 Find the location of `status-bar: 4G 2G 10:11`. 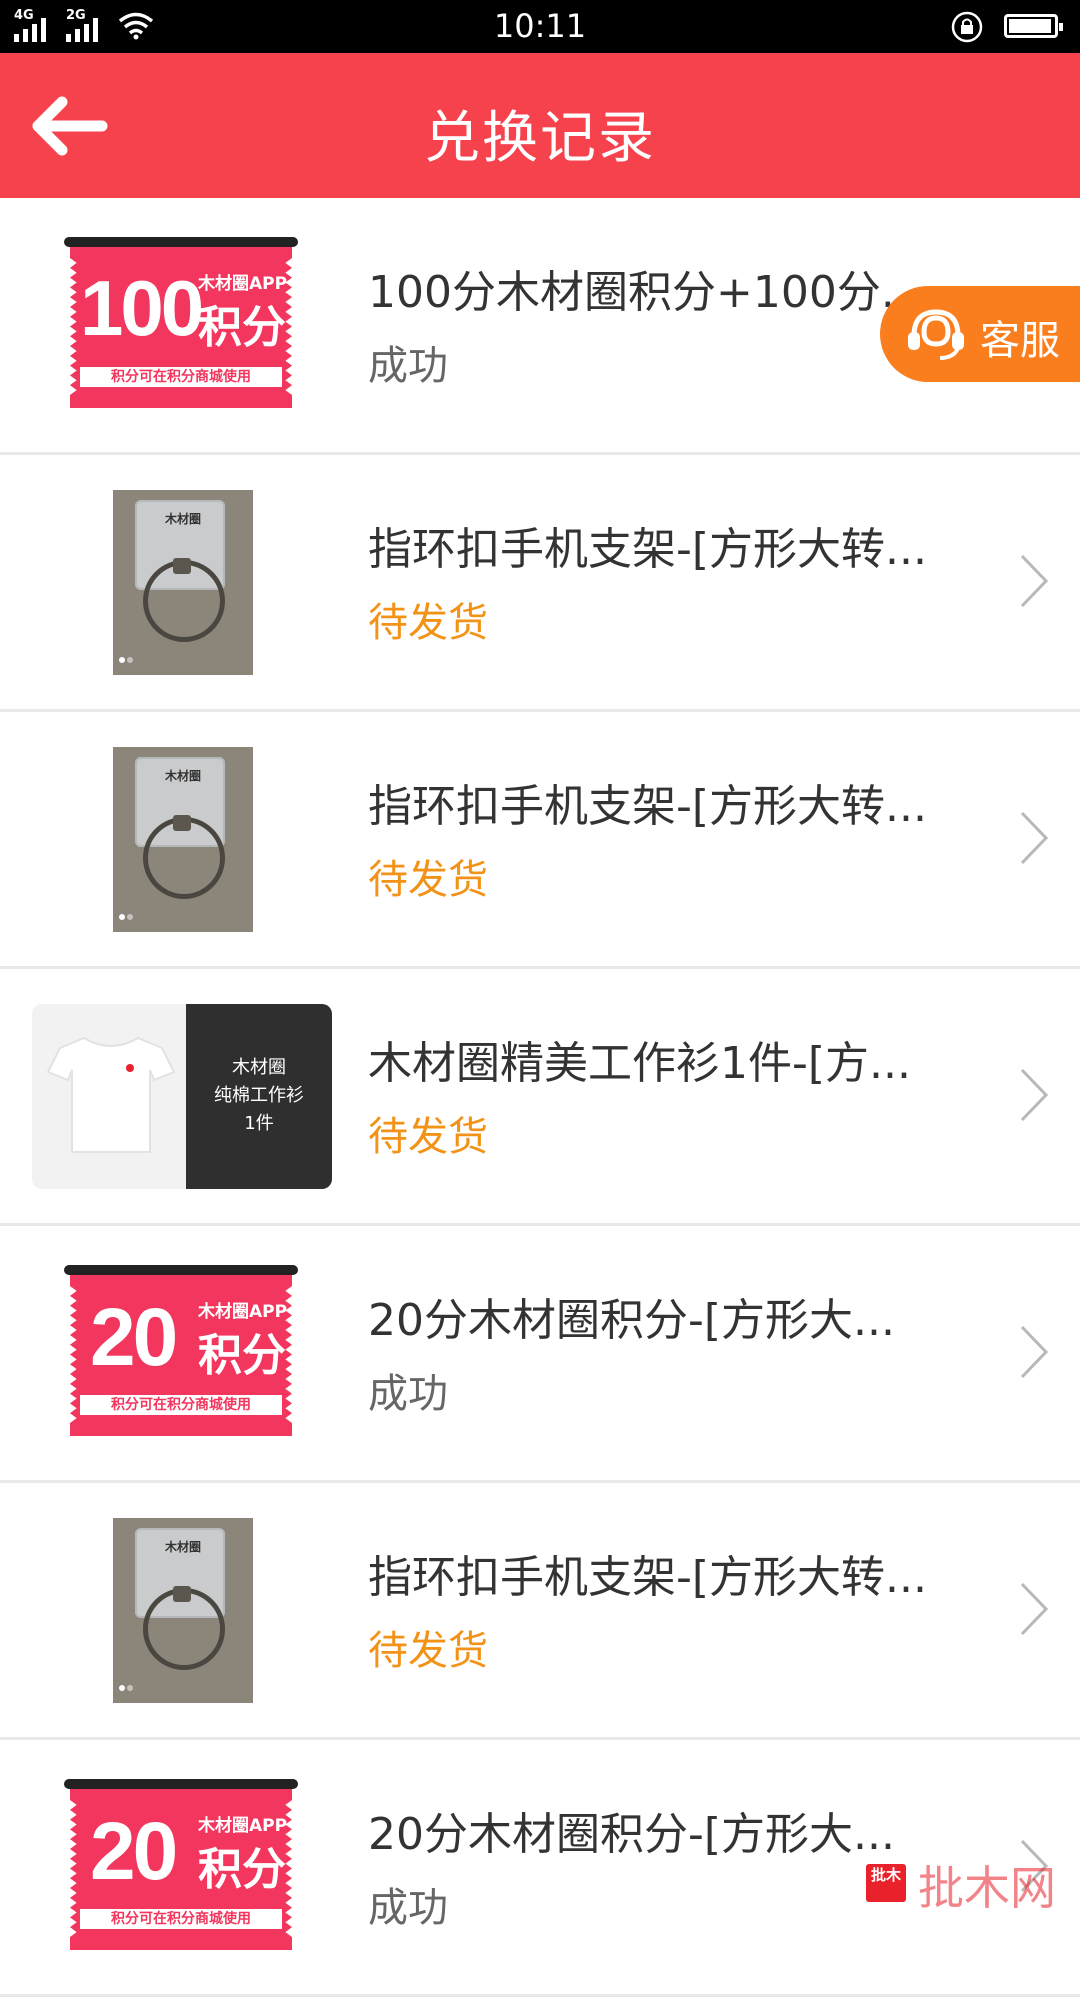

status-bar: 4G 2G 10:11 is located at coordinates (540, 26).